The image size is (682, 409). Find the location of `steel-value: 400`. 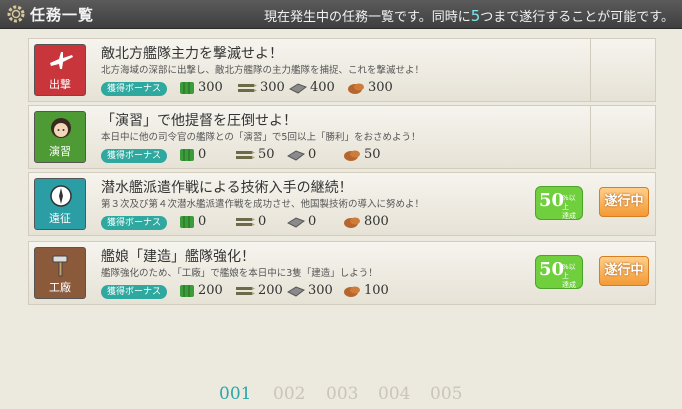

steel-value: 400 is located at coordinates (322, 87).